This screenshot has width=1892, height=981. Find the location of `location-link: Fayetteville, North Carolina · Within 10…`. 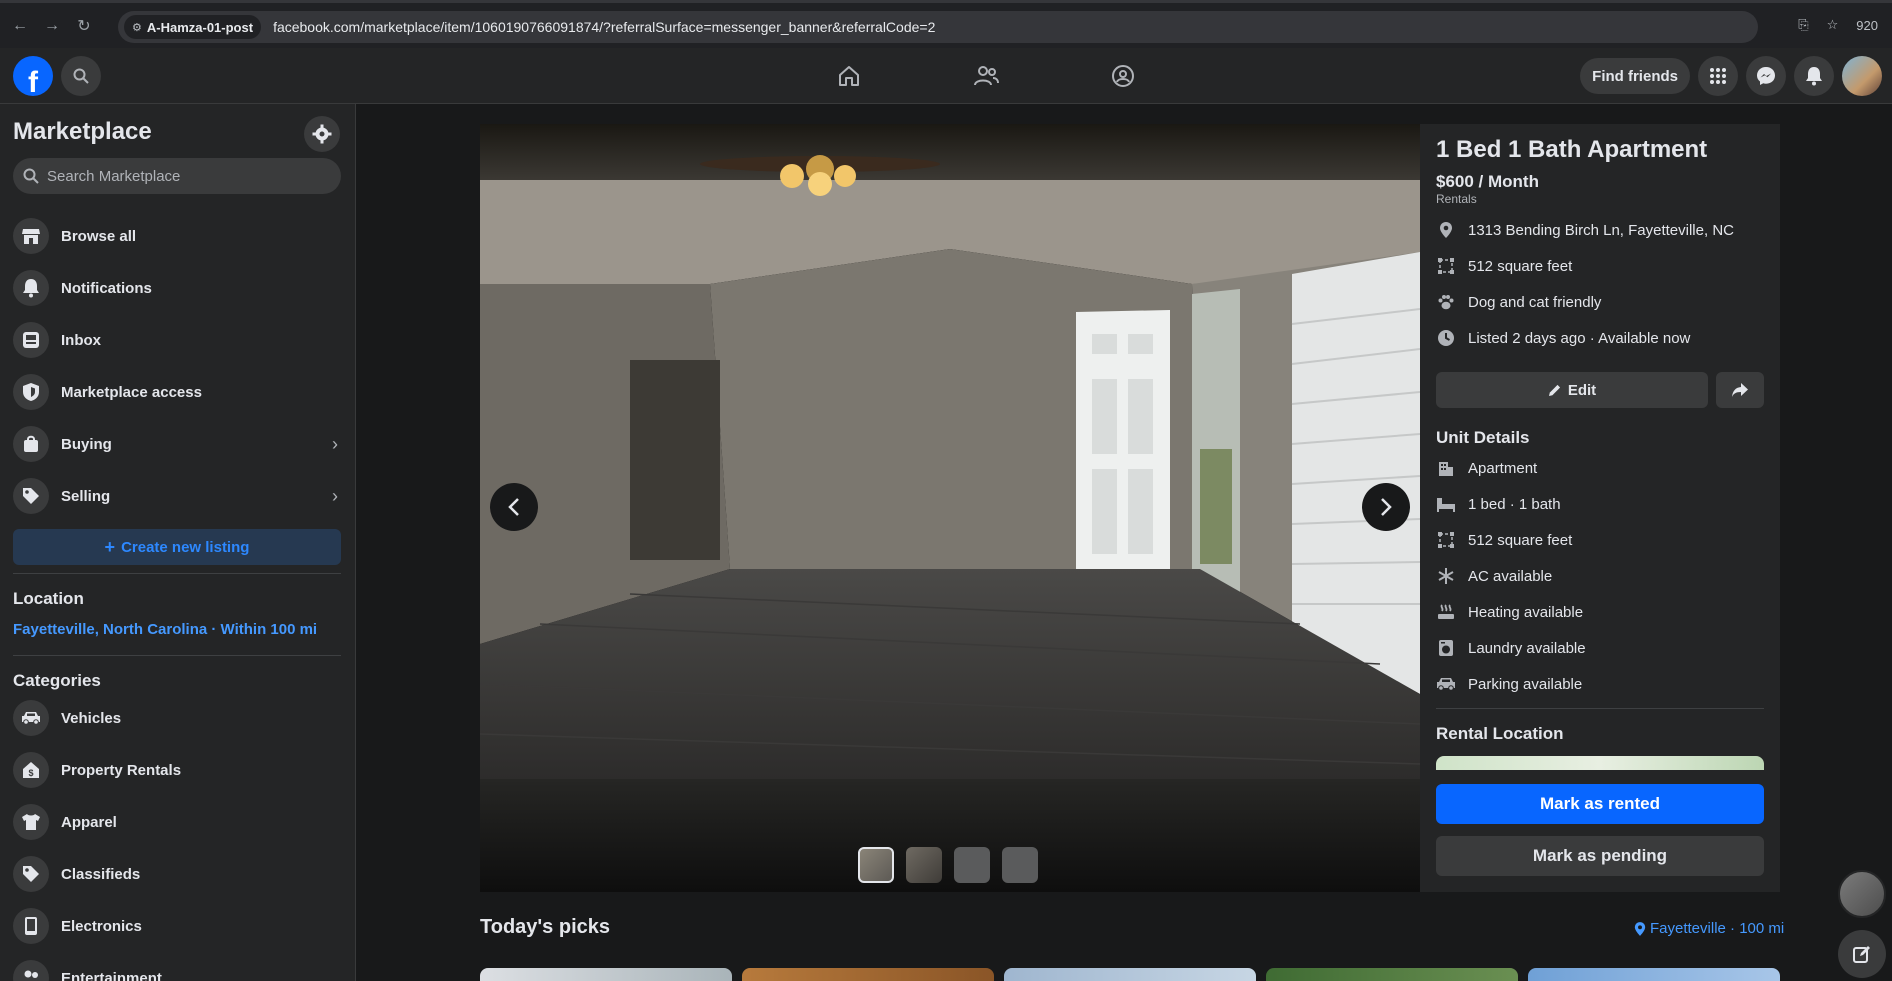

location-link: Fayetteville, North Carolina · Within 10… is located at coordinates (165, 629).